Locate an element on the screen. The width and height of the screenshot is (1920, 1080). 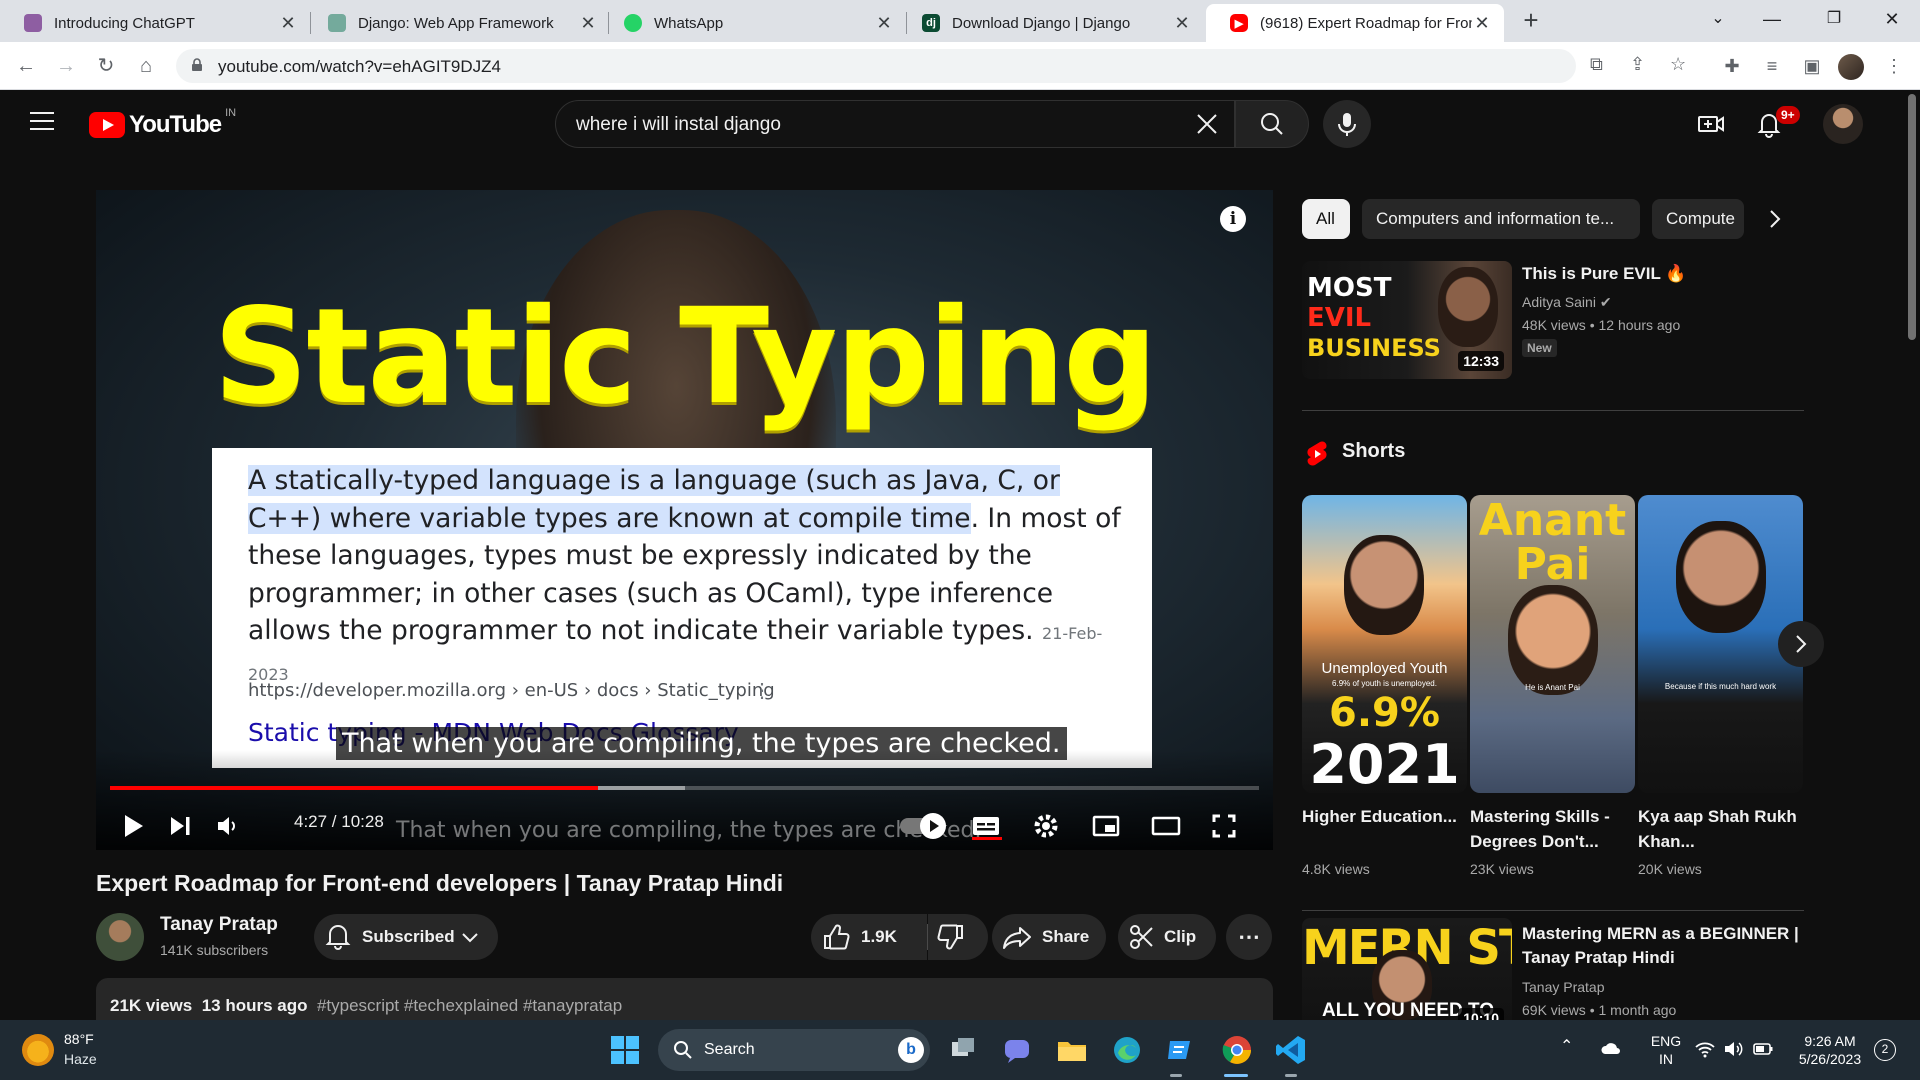
reading-list-icon: ≡ is located at coordinates (1772, 66).